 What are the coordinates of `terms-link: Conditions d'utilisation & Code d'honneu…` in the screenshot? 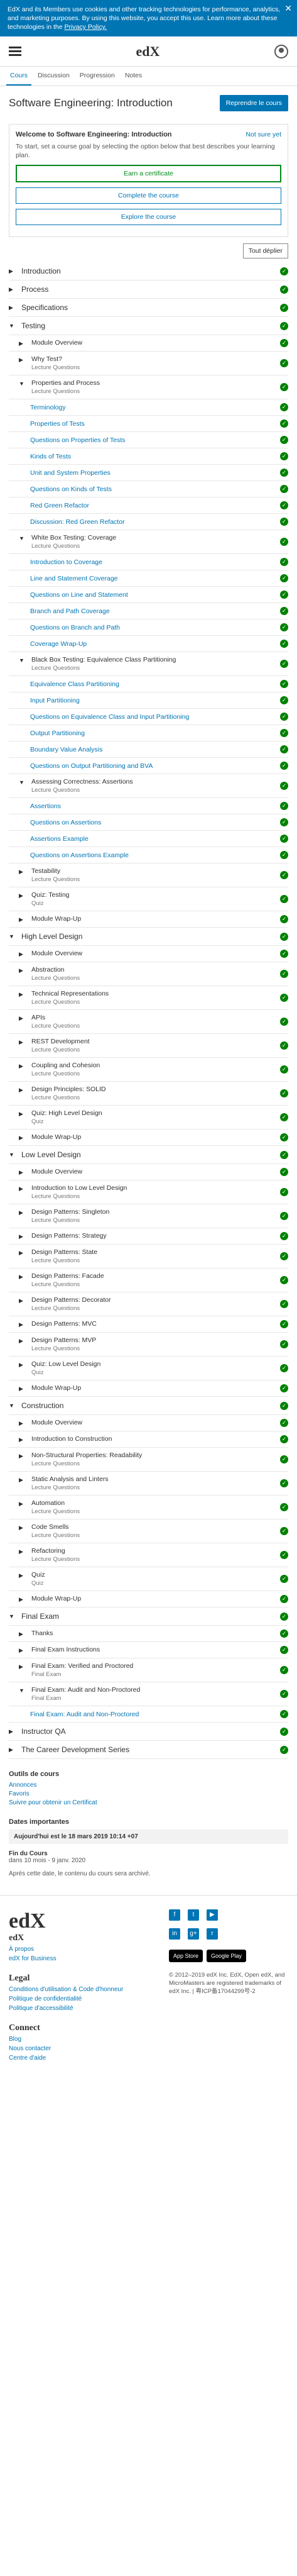 It's located at (66, 1989).